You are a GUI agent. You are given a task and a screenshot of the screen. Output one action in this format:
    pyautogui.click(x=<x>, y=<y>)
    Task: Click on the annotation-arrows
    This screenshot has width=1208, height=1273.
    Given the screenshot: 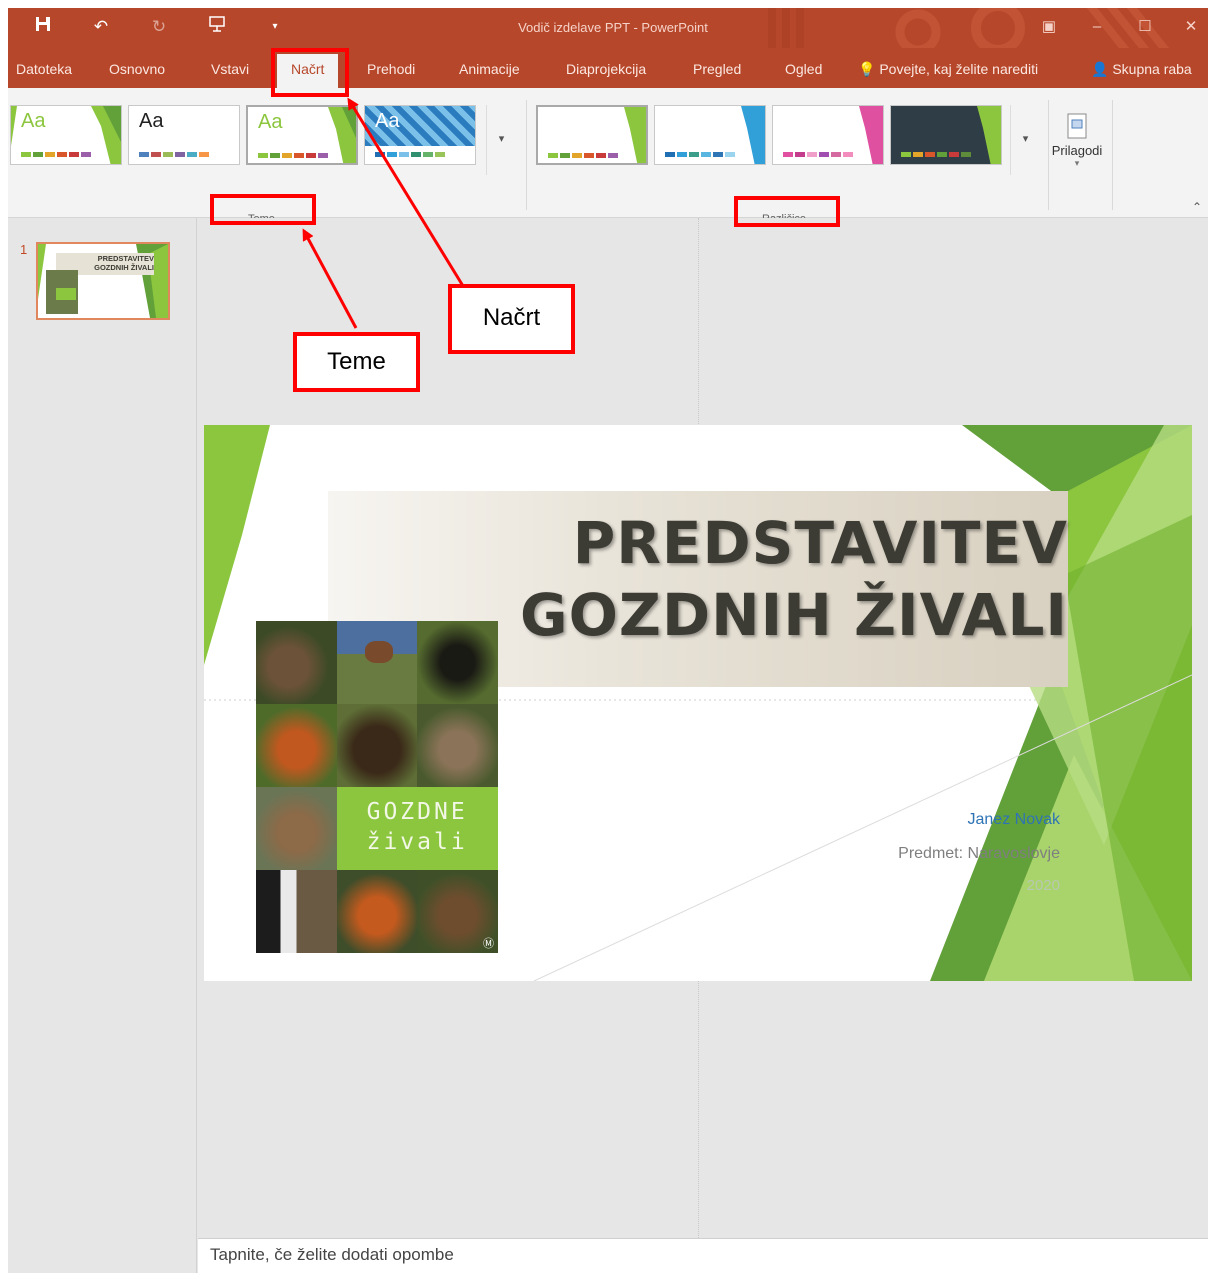 What is the action you would take?
    pyautogui.click(x=383, y=213)
    